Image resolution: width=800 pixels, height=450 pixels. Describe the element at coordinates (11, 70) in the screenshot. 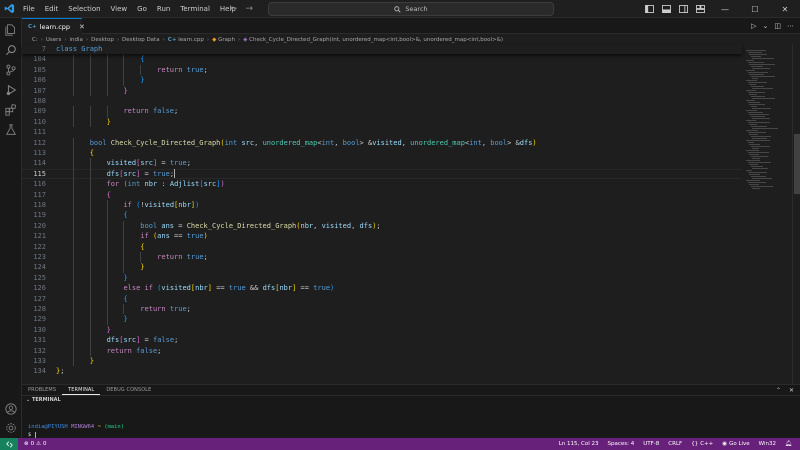

I see `source-control-icon` at that location.